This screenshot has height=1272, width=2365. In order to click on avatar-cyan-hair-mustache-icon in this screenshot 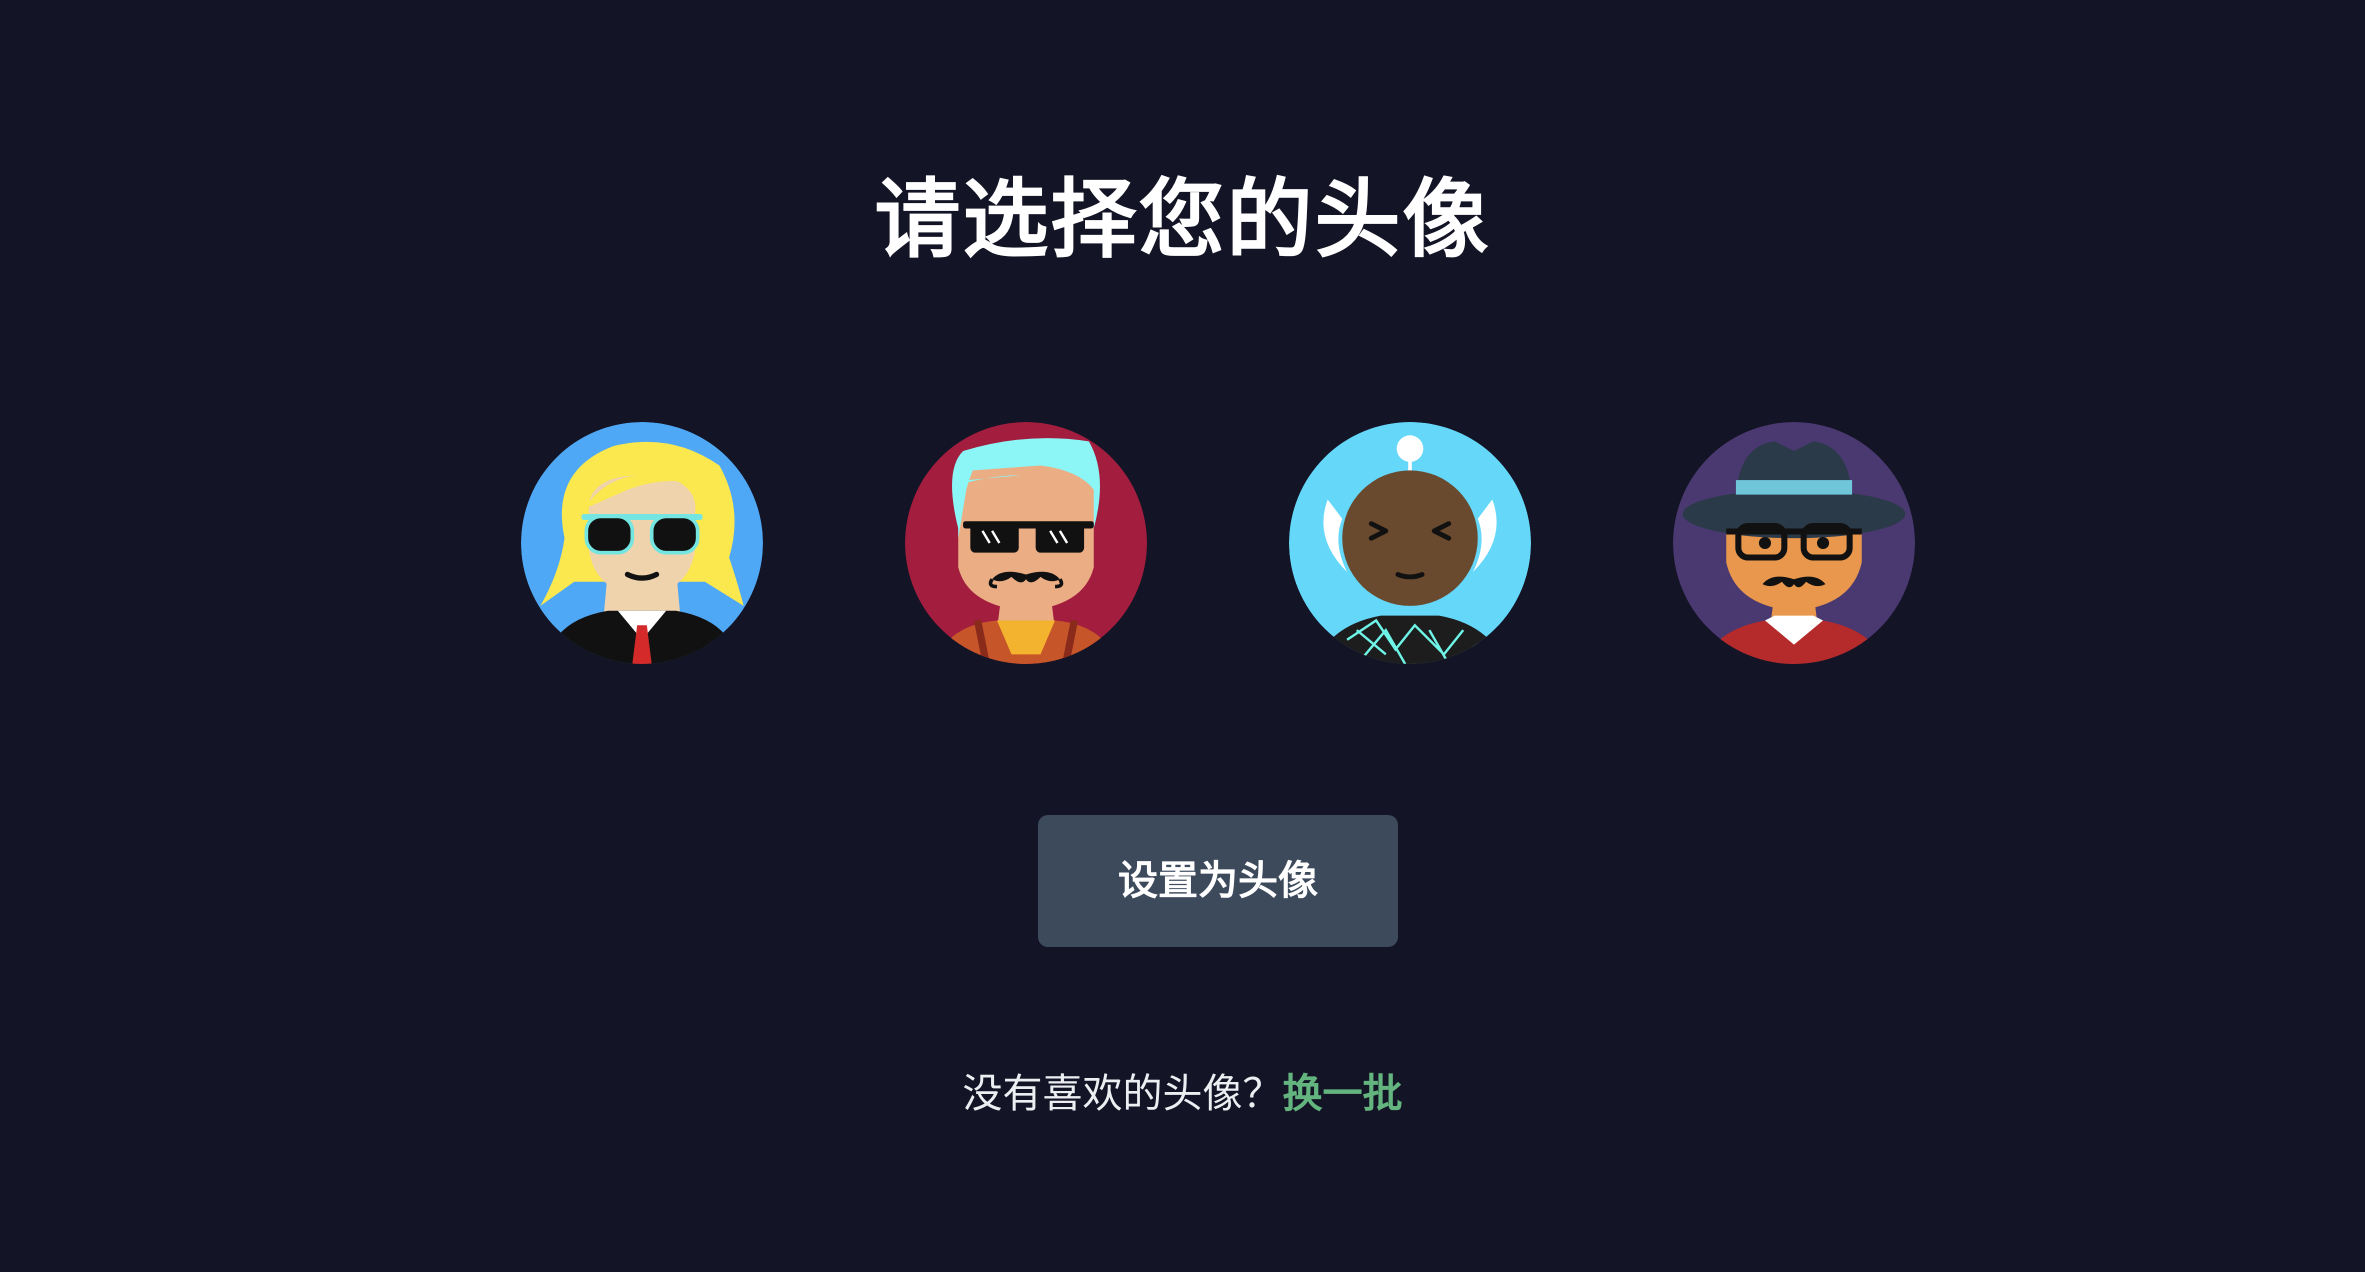, I will do `click(1026, 543)`.